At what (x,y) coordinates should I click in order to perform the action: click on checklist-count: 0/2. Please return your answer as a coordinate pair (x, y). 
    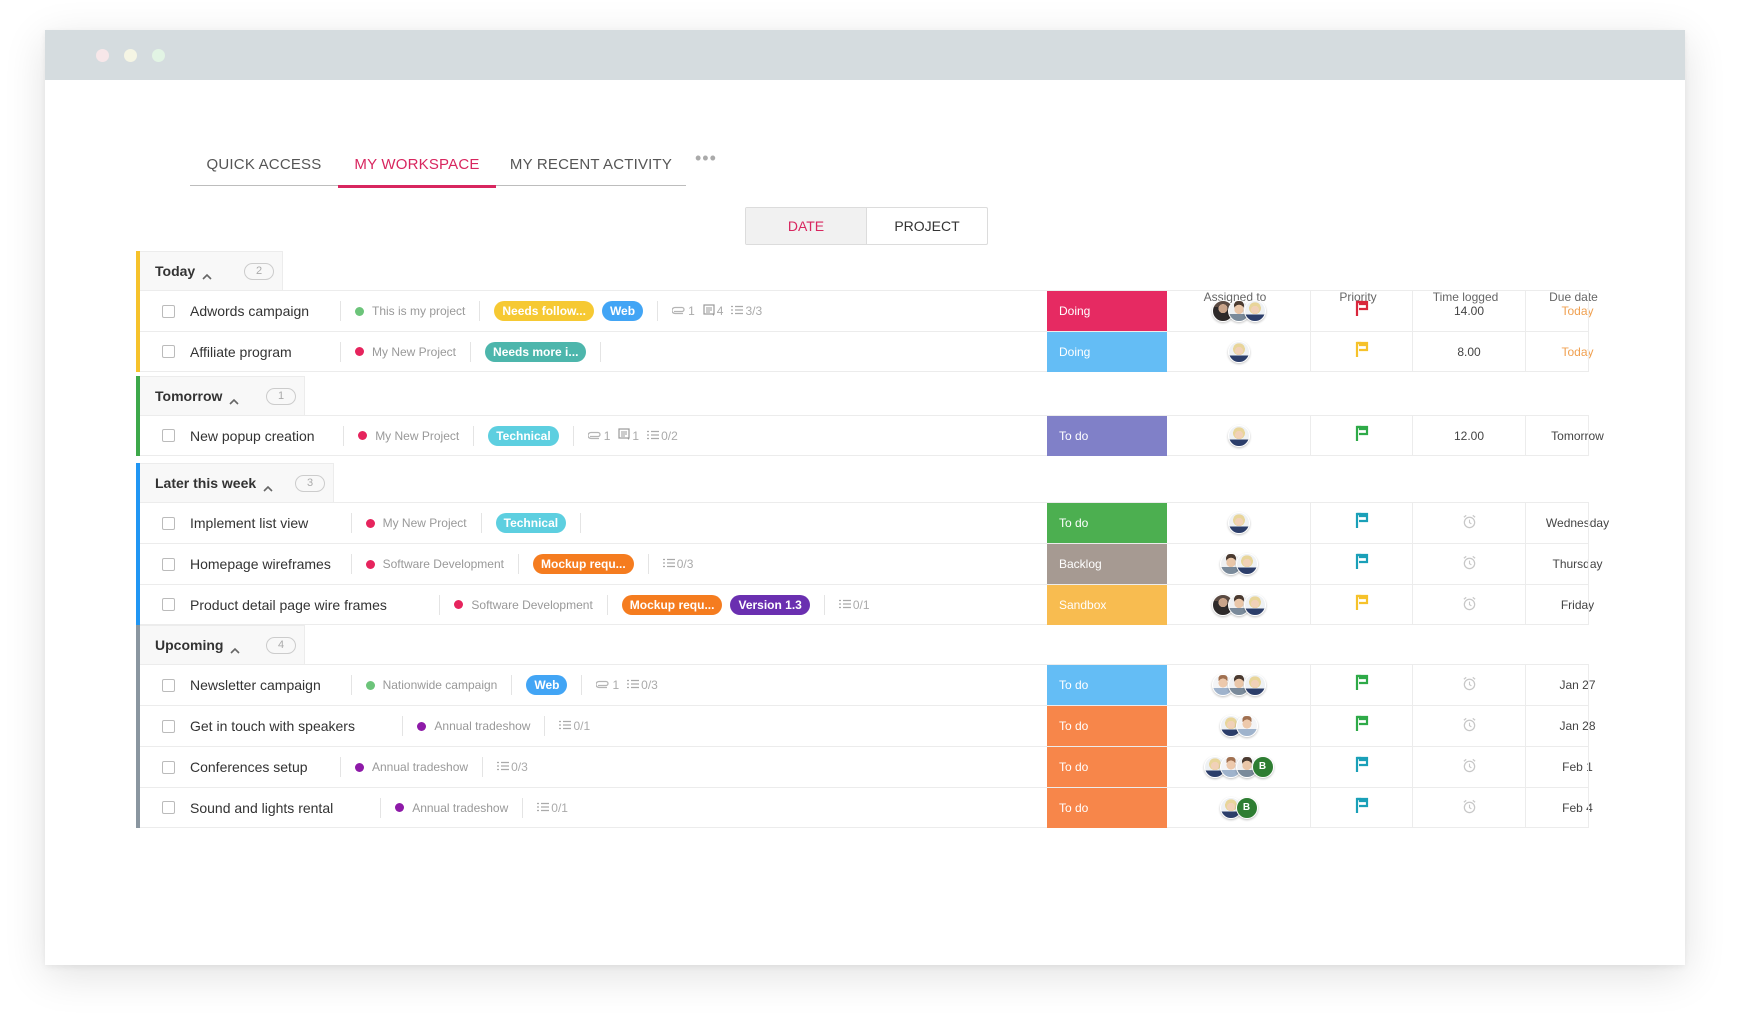
    Looking at the image, I should click on (662, 436).